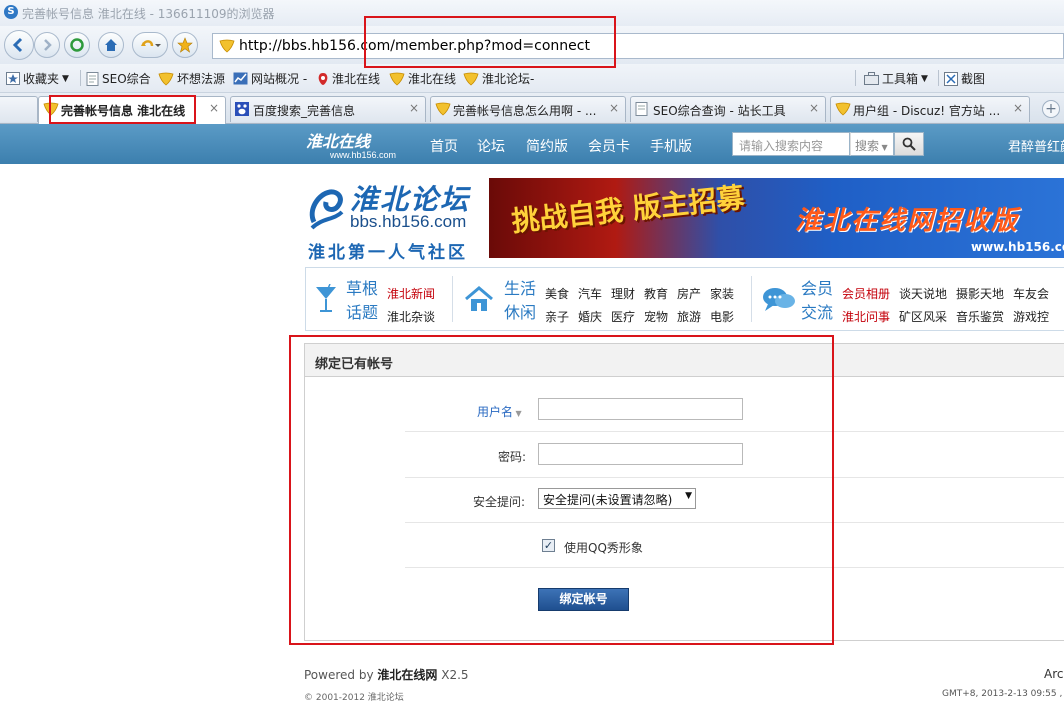  I want to click on link-photography: 摄影天地, so click(980, 293).